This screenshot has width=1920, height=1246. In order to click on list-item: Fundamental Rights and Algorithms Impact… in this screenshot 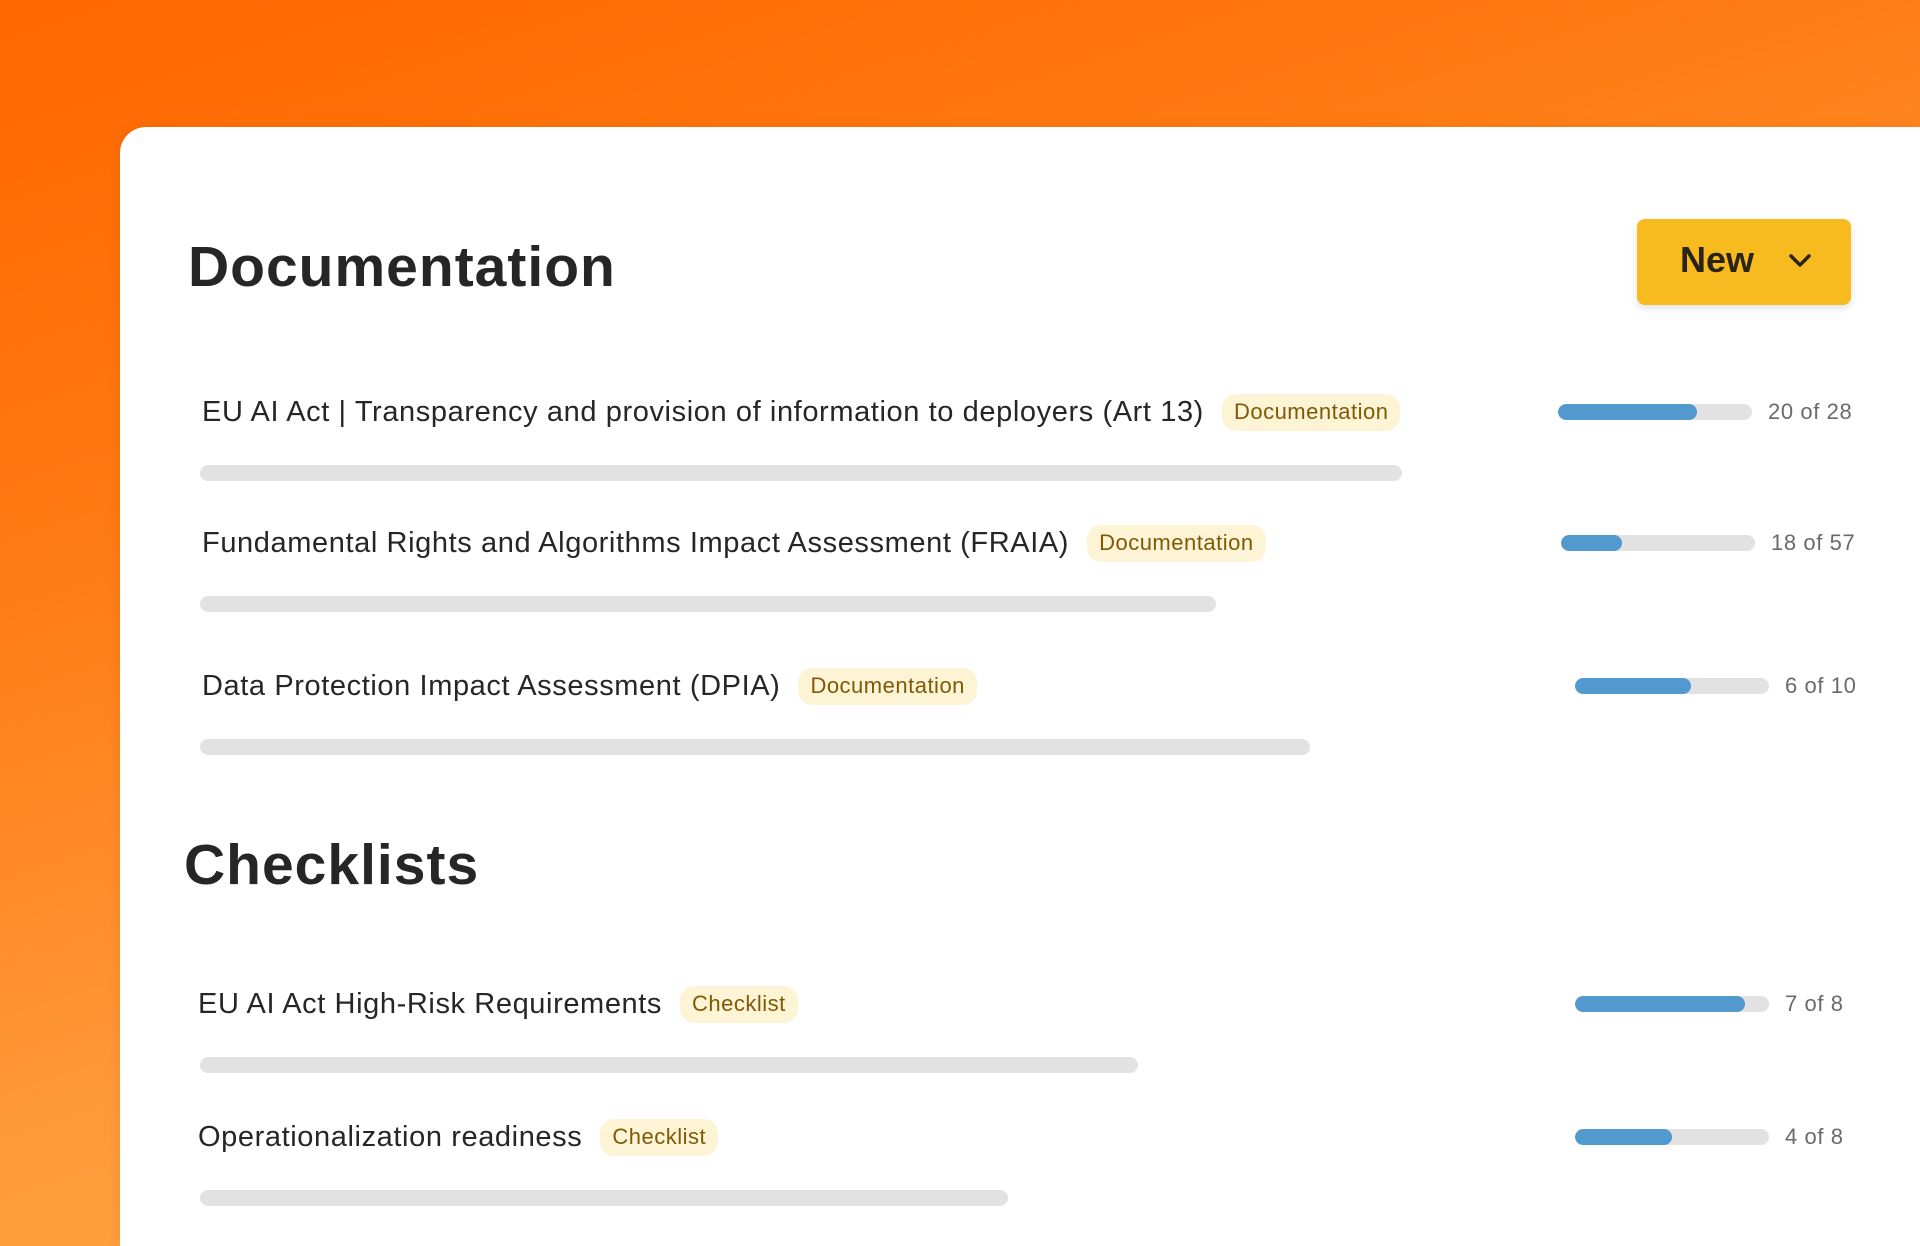, I will do `click(1020, 578)`.